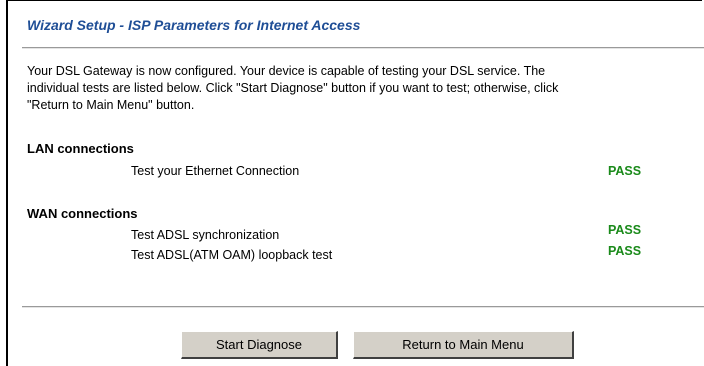 The width and height of the screenshot is (704, 366). Describe the element at coordinates (363, 48) in the screenshot. I see `title-divider` at that location.